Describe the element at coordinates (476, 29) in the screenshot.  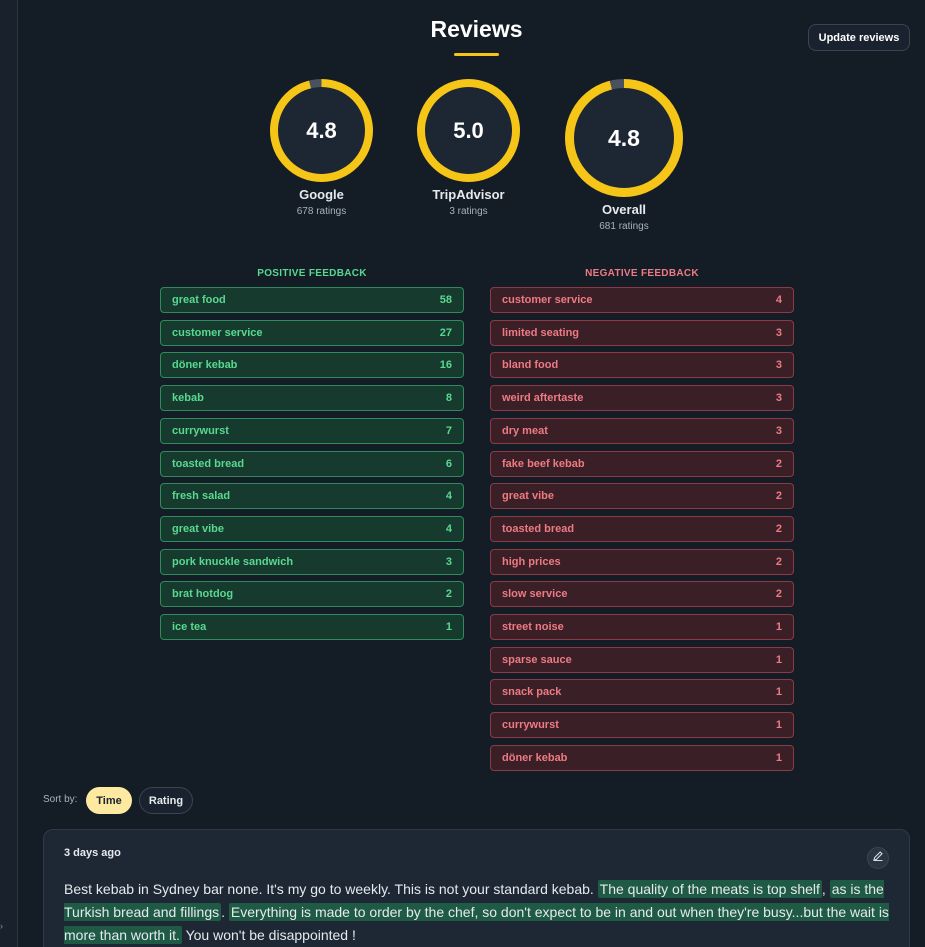
I see `page-title: Reviews` at that location.